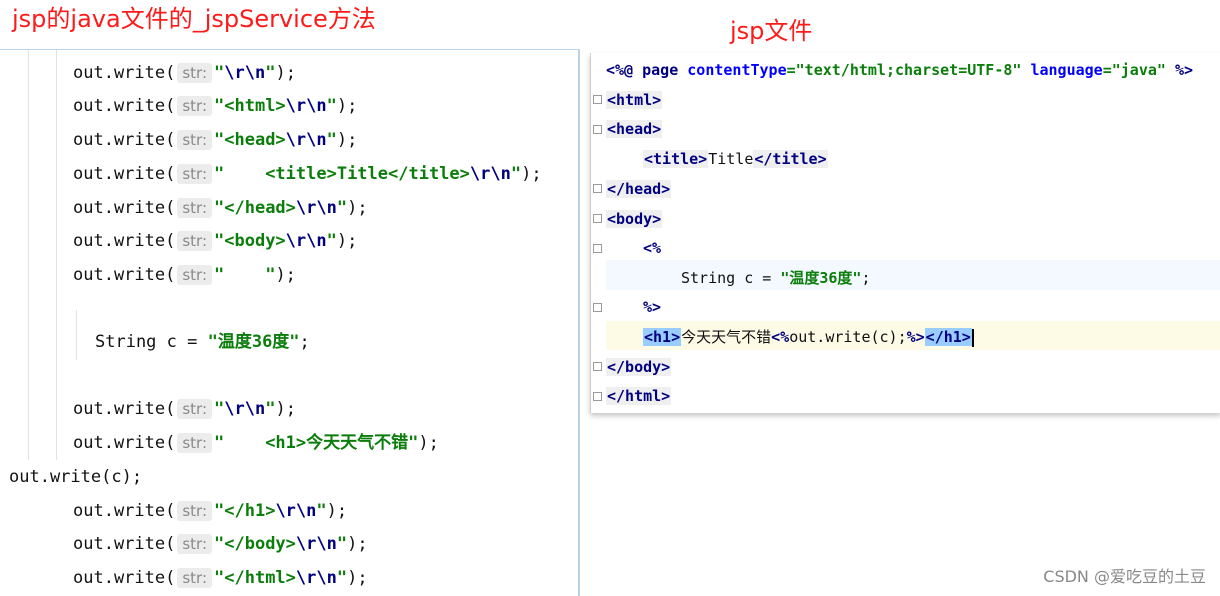 The height and width of the screenshot is (596, 1220). I want to click on code-line: out.write(str: " ");, so click(184, 275).